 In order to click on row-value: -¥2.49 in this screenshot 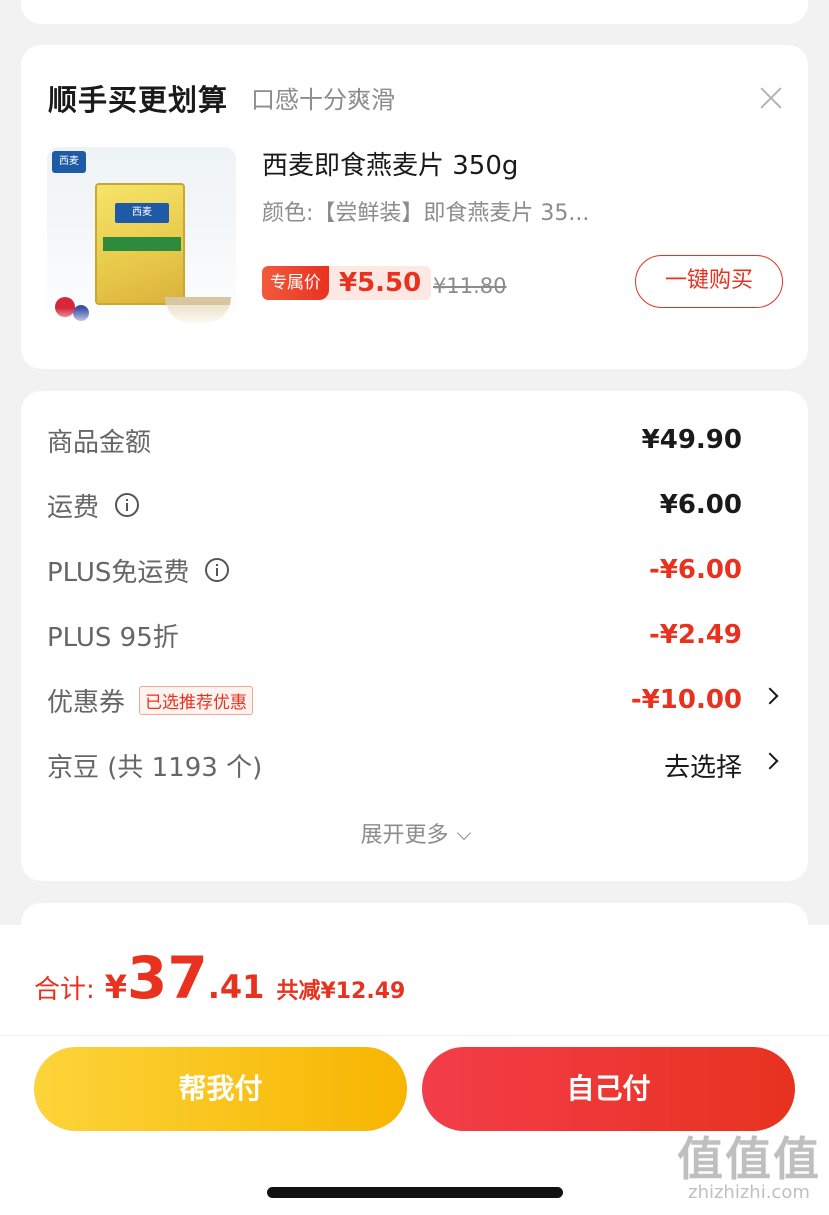, I will do `click(695, 635)`.